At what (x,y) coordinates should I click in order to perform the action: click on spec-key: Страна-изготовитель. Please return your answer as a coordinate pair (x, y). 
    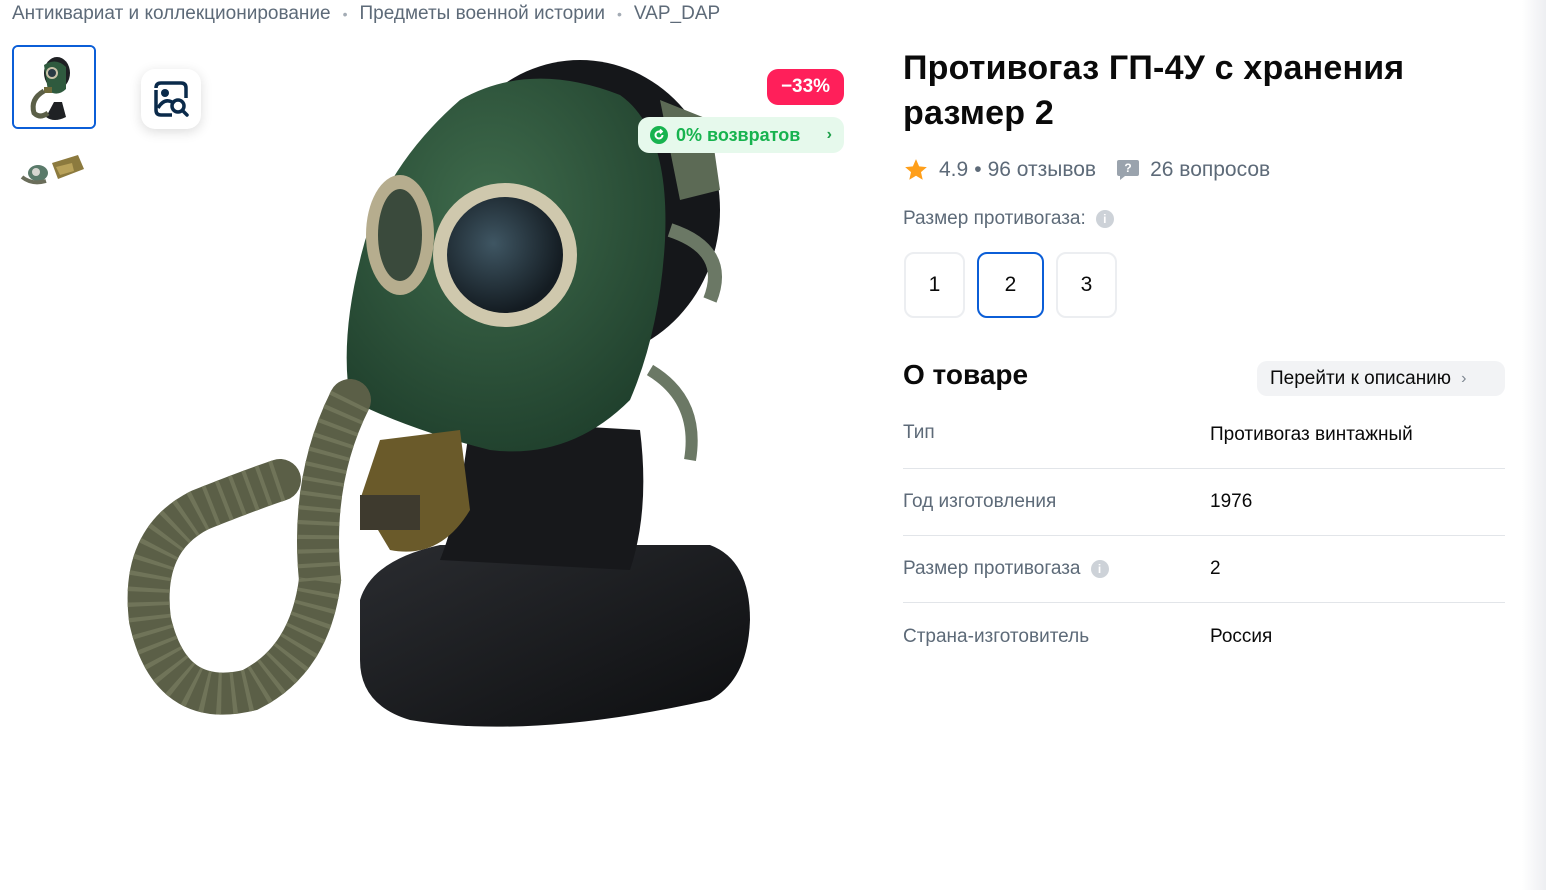
    Looking at the image, I should click on (996, 636).